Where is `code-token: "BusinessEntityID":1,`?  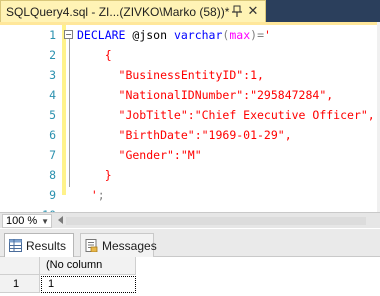
code-token: "BusinessEntityID":1, is located at coordinates (170, 75).